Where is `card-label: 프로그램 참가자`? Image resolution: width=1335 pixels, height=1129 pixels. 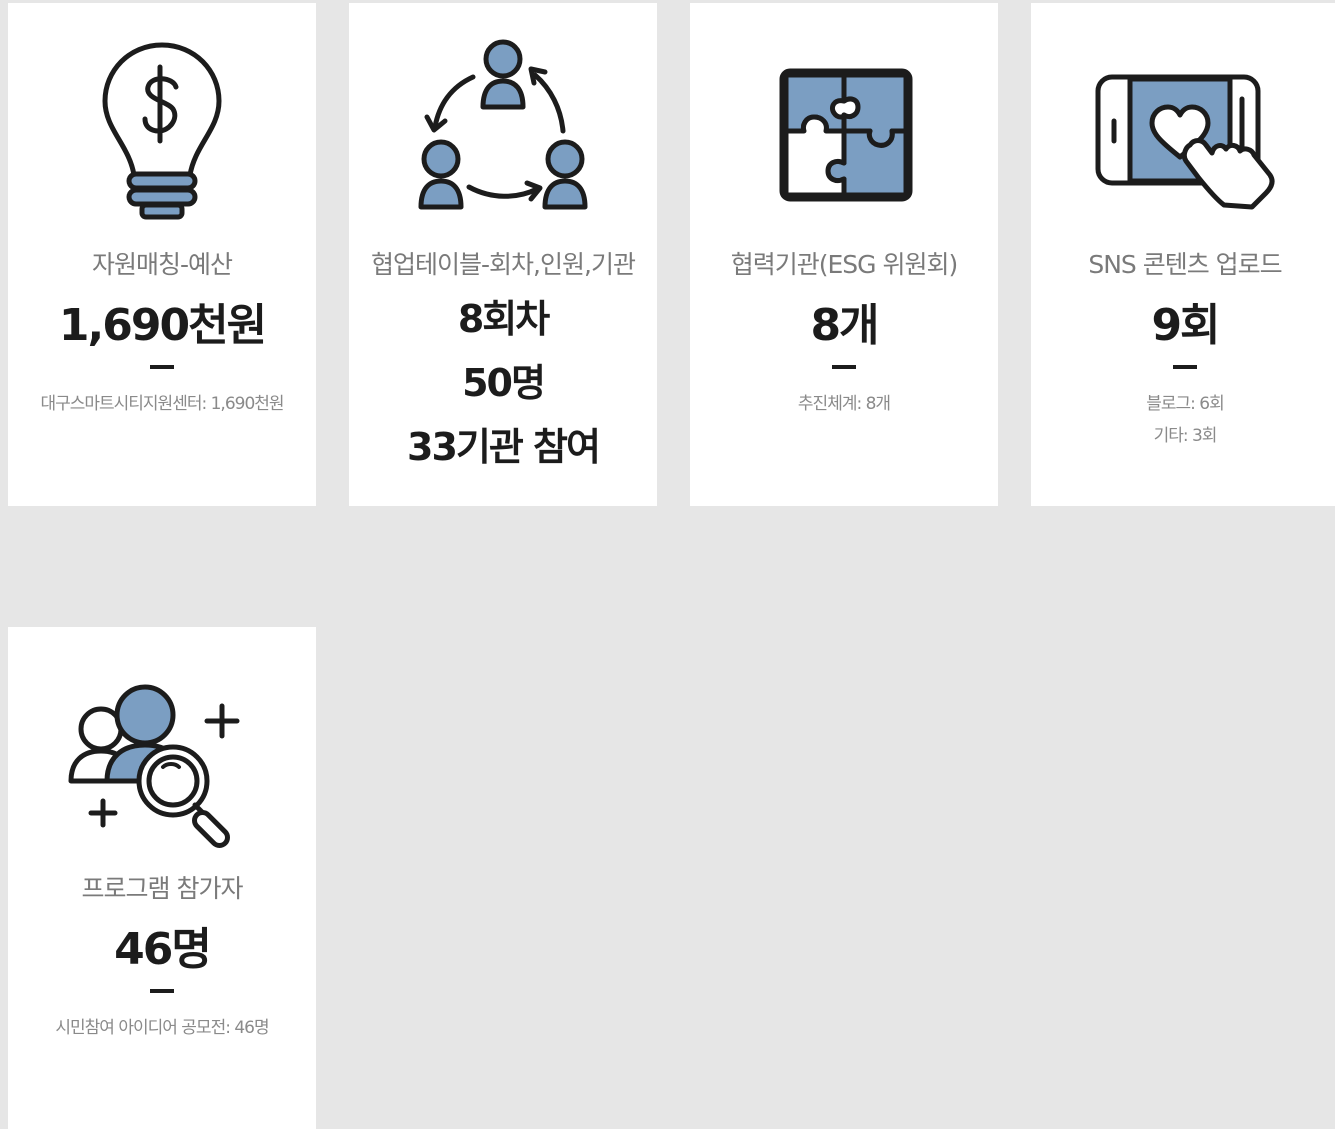 card-label: 프로그램 참가자 is located at coordinates (162, 888).